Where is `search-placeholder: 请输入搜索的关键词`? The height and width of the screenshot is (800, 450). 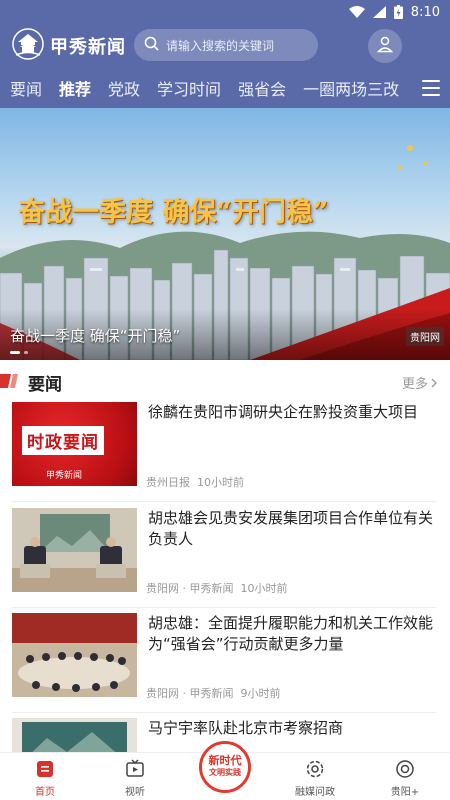 search-placeholder: 请输入搜索的关键词 is located at coordinates (220, 45).